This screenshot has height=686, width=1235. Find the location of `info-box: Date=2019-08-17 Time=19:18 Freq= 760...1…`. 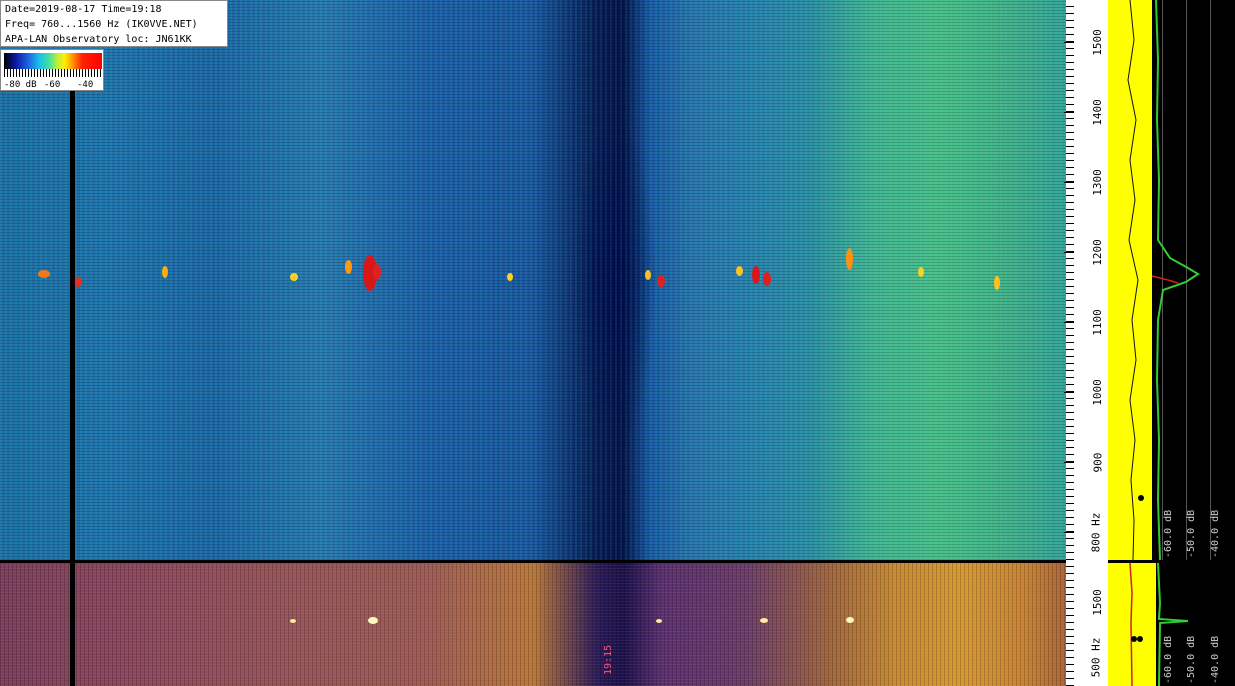

info-box: Date=2019-08-17 Time=19:18 Freq= 760...1… is located at coordinates (114, 23).